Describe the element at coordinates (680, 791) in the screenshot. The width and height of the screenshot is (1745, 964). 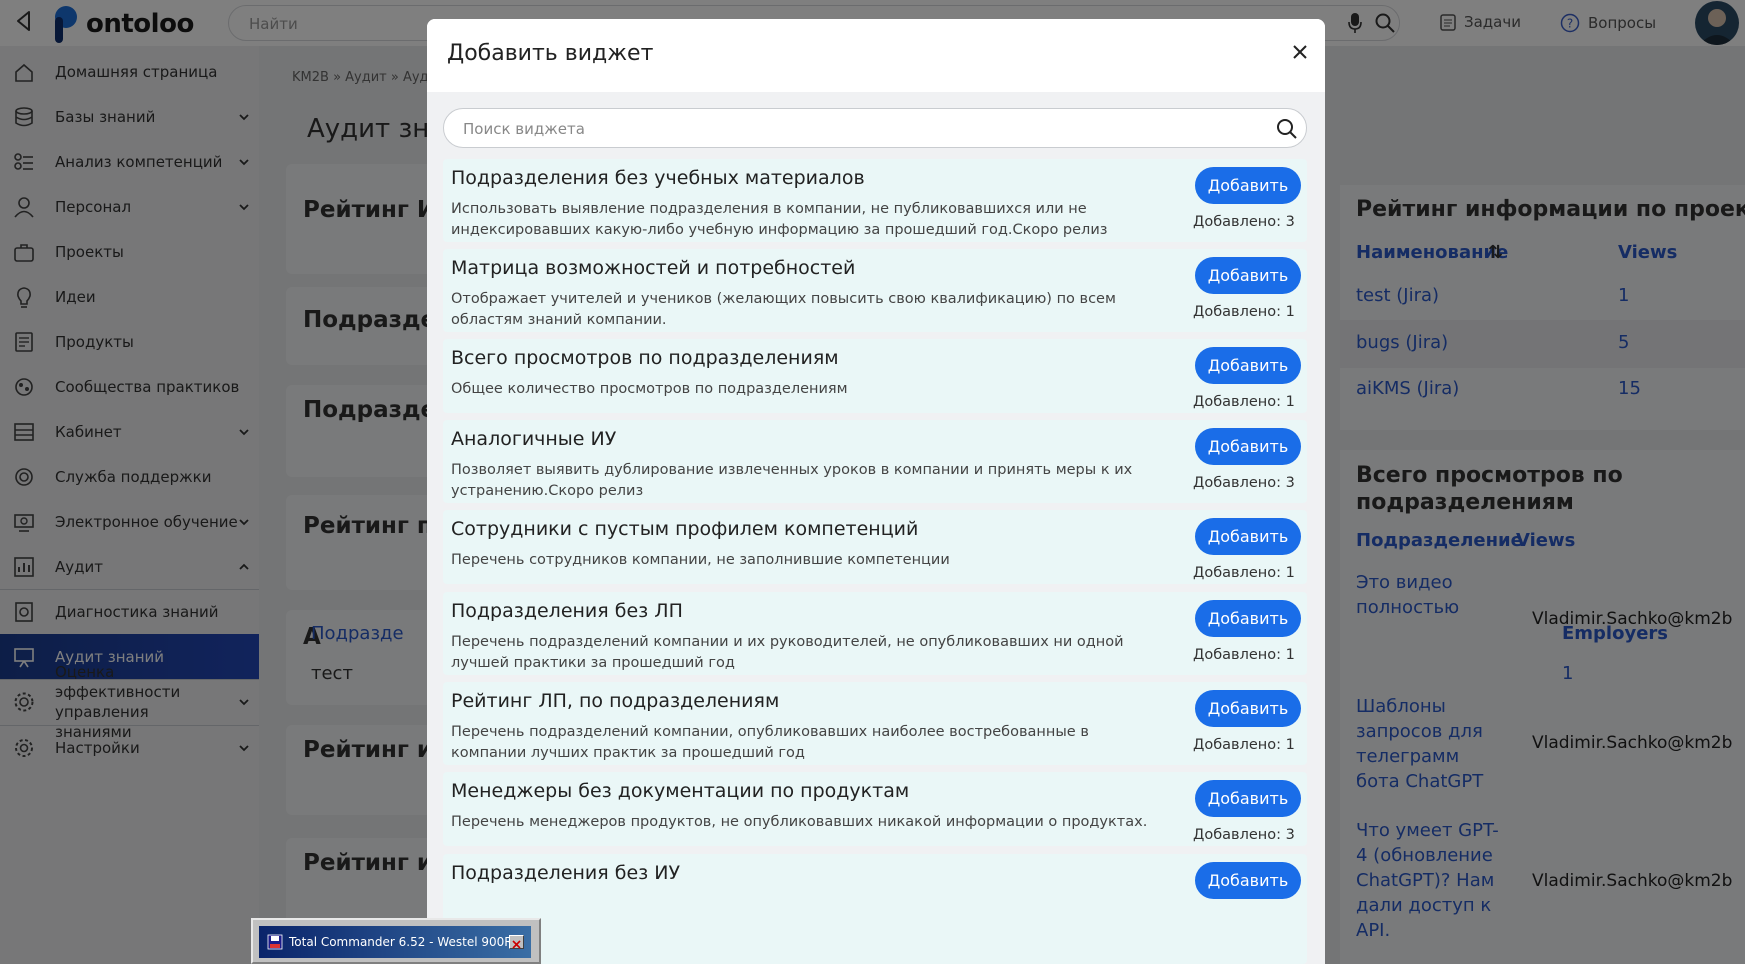
I see `widget-title: Менеджеры без документации по продуктам` at that location.